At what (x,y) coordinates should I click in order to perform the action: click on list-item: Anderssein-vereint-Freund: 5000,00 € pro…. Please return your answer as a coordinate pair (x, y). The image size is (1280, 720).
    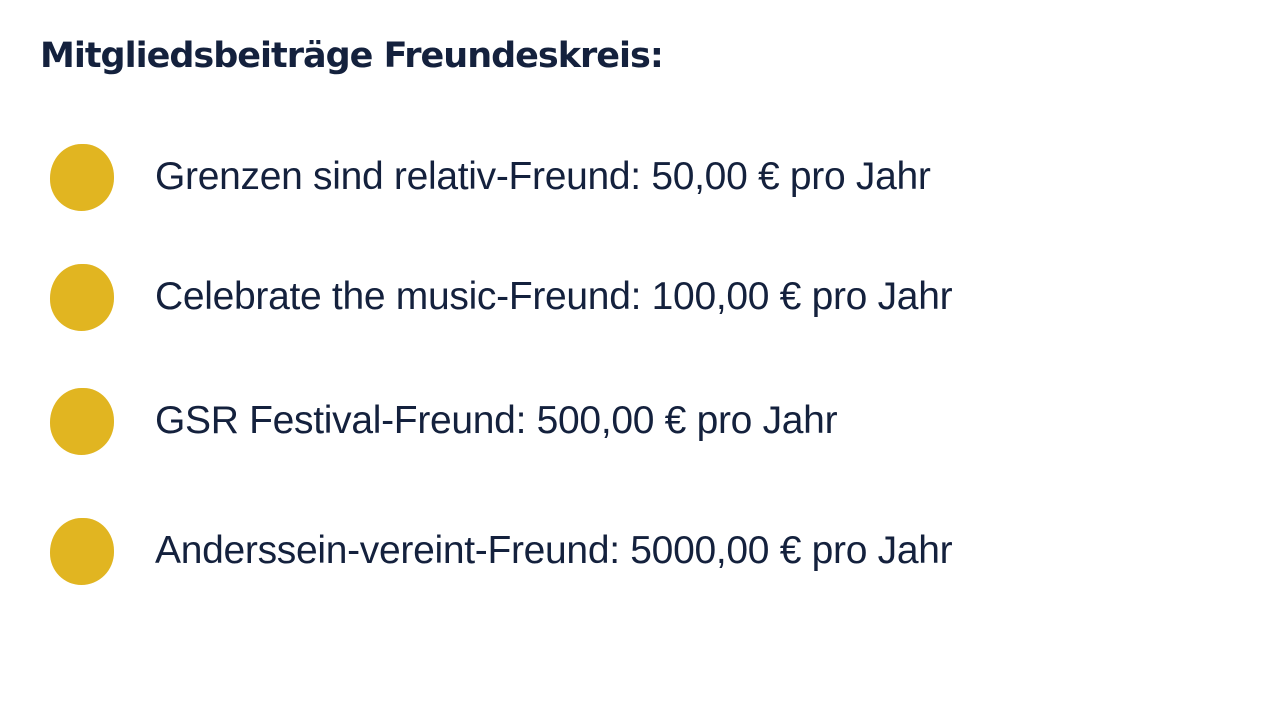
    Looking at the image, I should click on (501, 551).